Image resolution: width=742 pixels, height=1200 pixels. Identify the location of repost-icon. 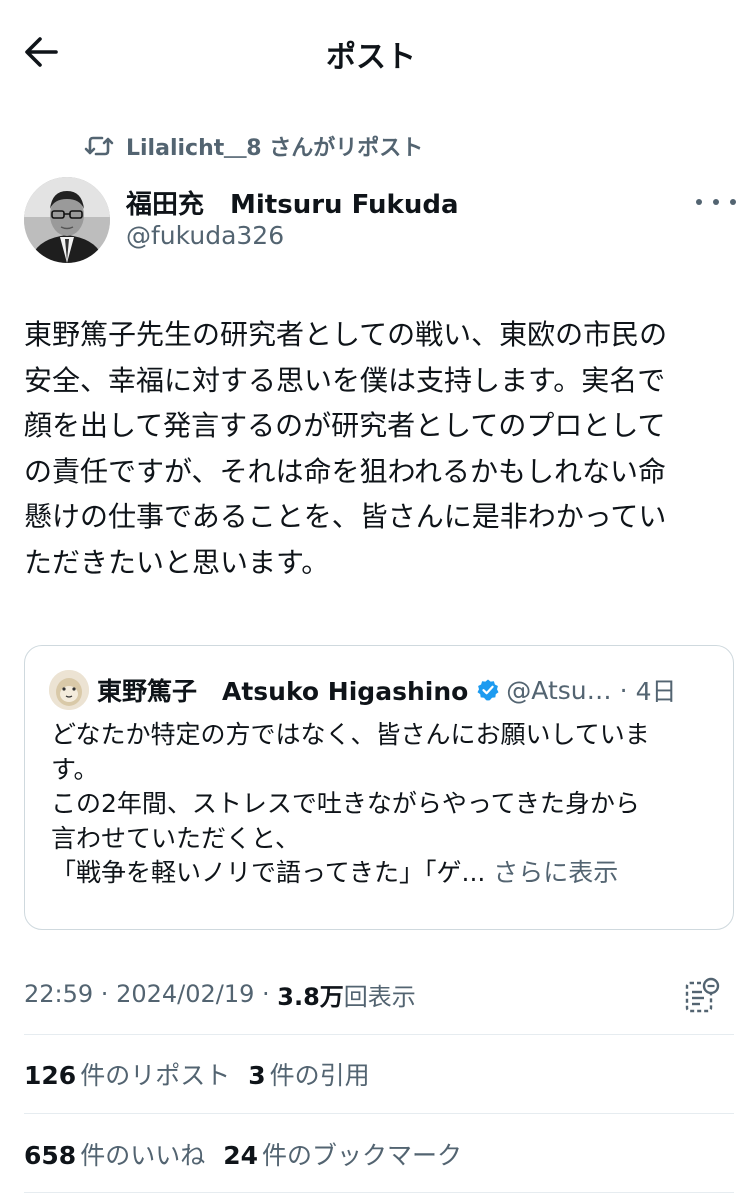
(99, 146).